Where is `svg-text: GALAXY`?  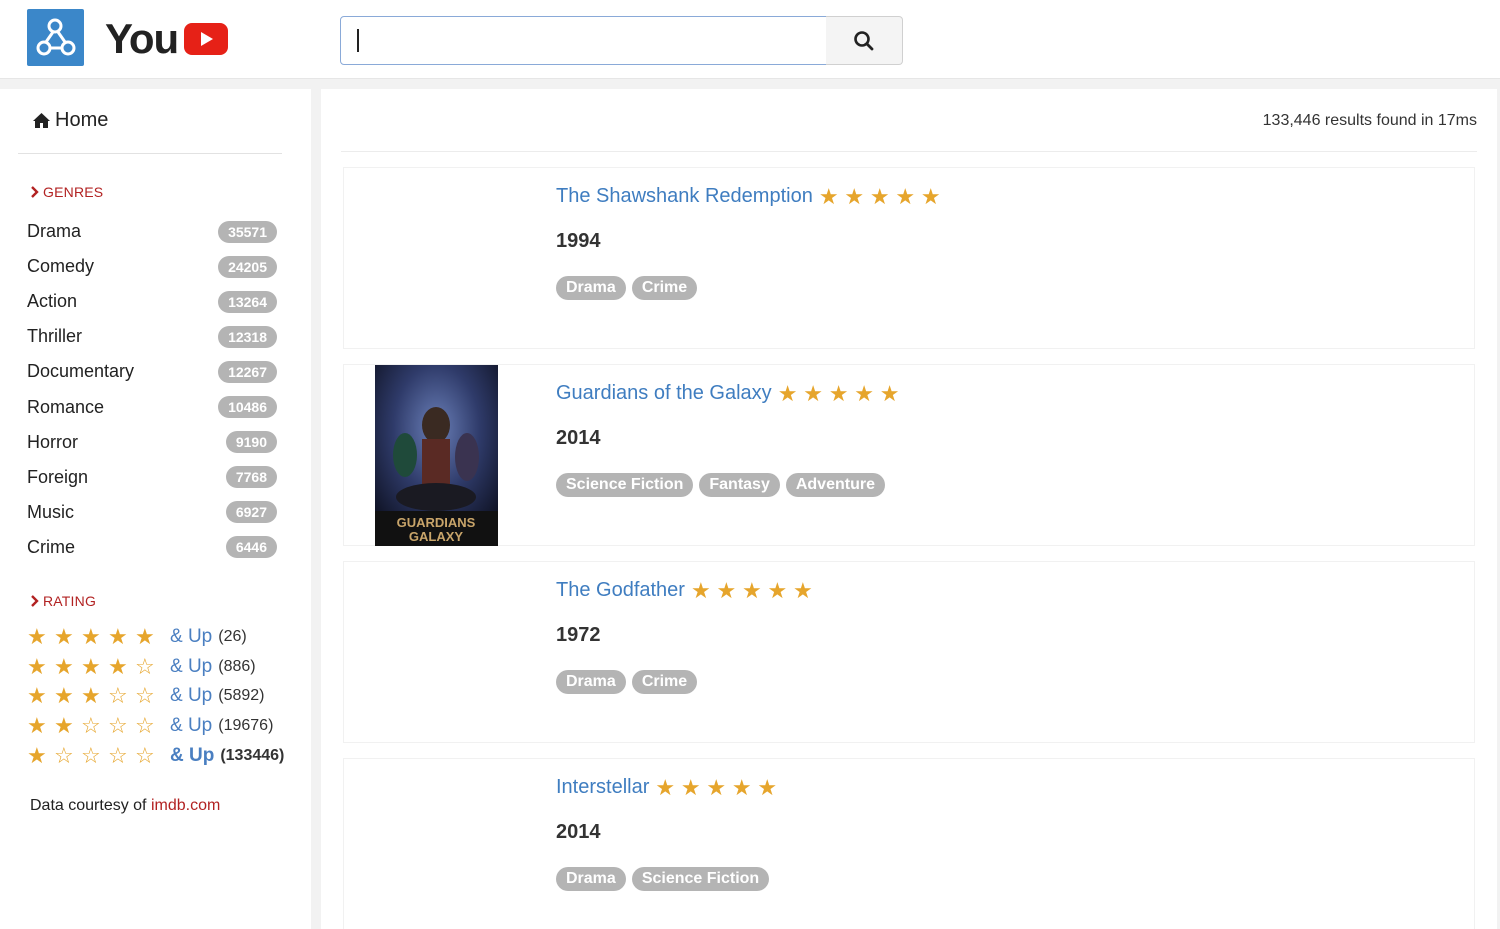
svg-text: GALAXY is located at coordinates (436, 536).